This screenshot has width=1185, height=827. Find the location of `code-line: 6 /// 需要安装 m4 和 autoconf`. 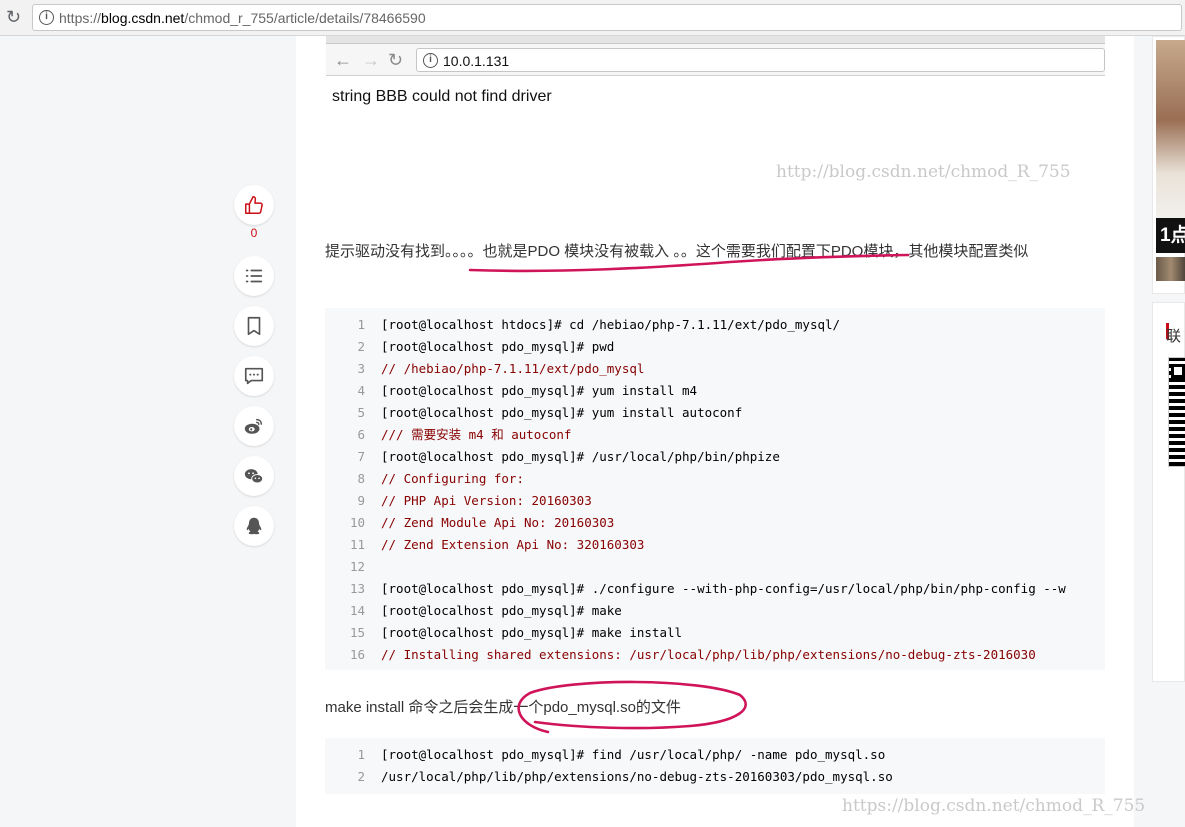

code-line: 6 /// 需要安装 m4 和 autoconf is located at coordinates (715, 435).